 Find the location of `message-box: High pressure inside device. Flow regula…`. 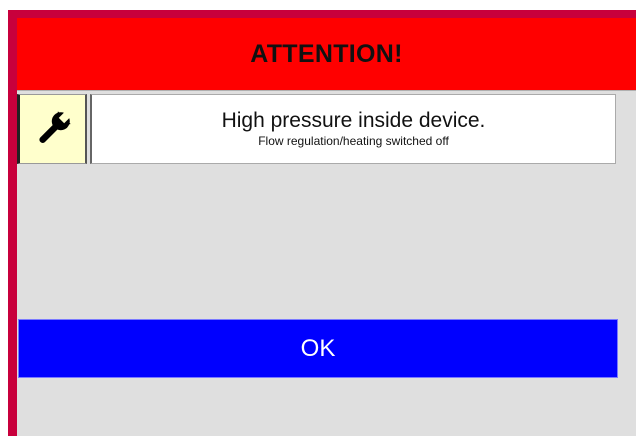

message-box: High pressure inside device. Flow regula… is located at coordinates (353, 129).